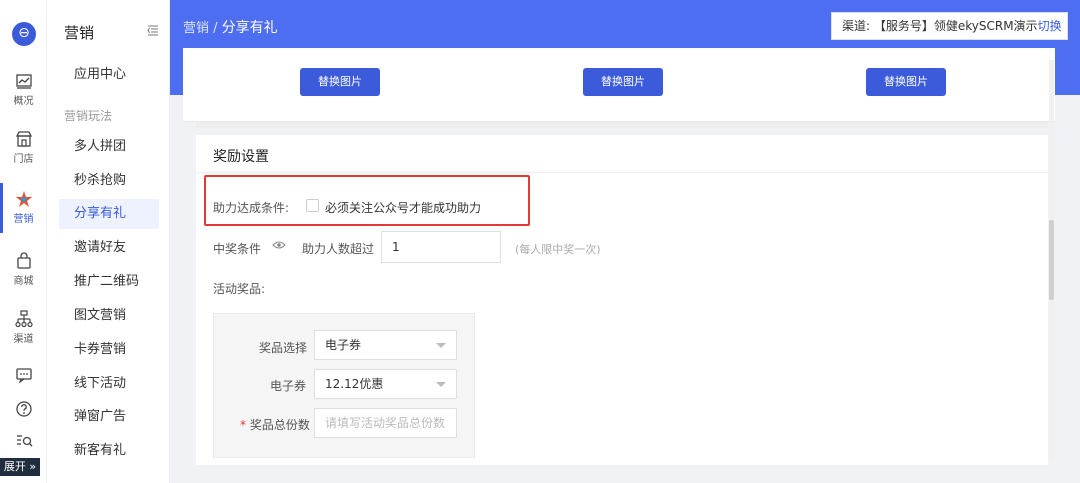 This screenshot has width=1080, height=483. I want to click on rail-item-store: 门店, so click(23, 147).